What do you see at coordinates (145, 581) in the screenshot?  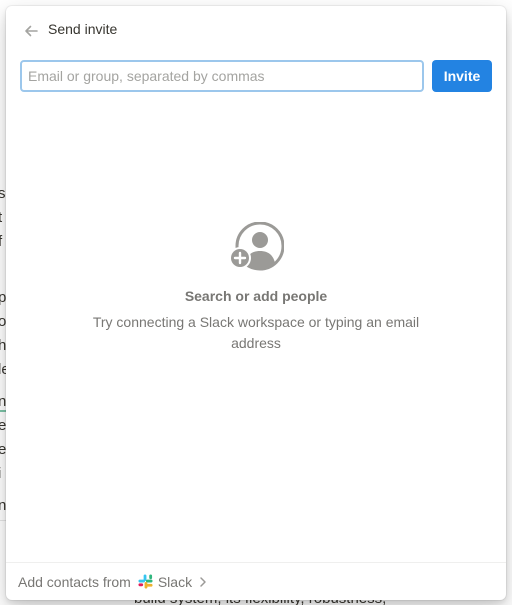 I see `slack-logo-icon` at bounding box center [145, 581].